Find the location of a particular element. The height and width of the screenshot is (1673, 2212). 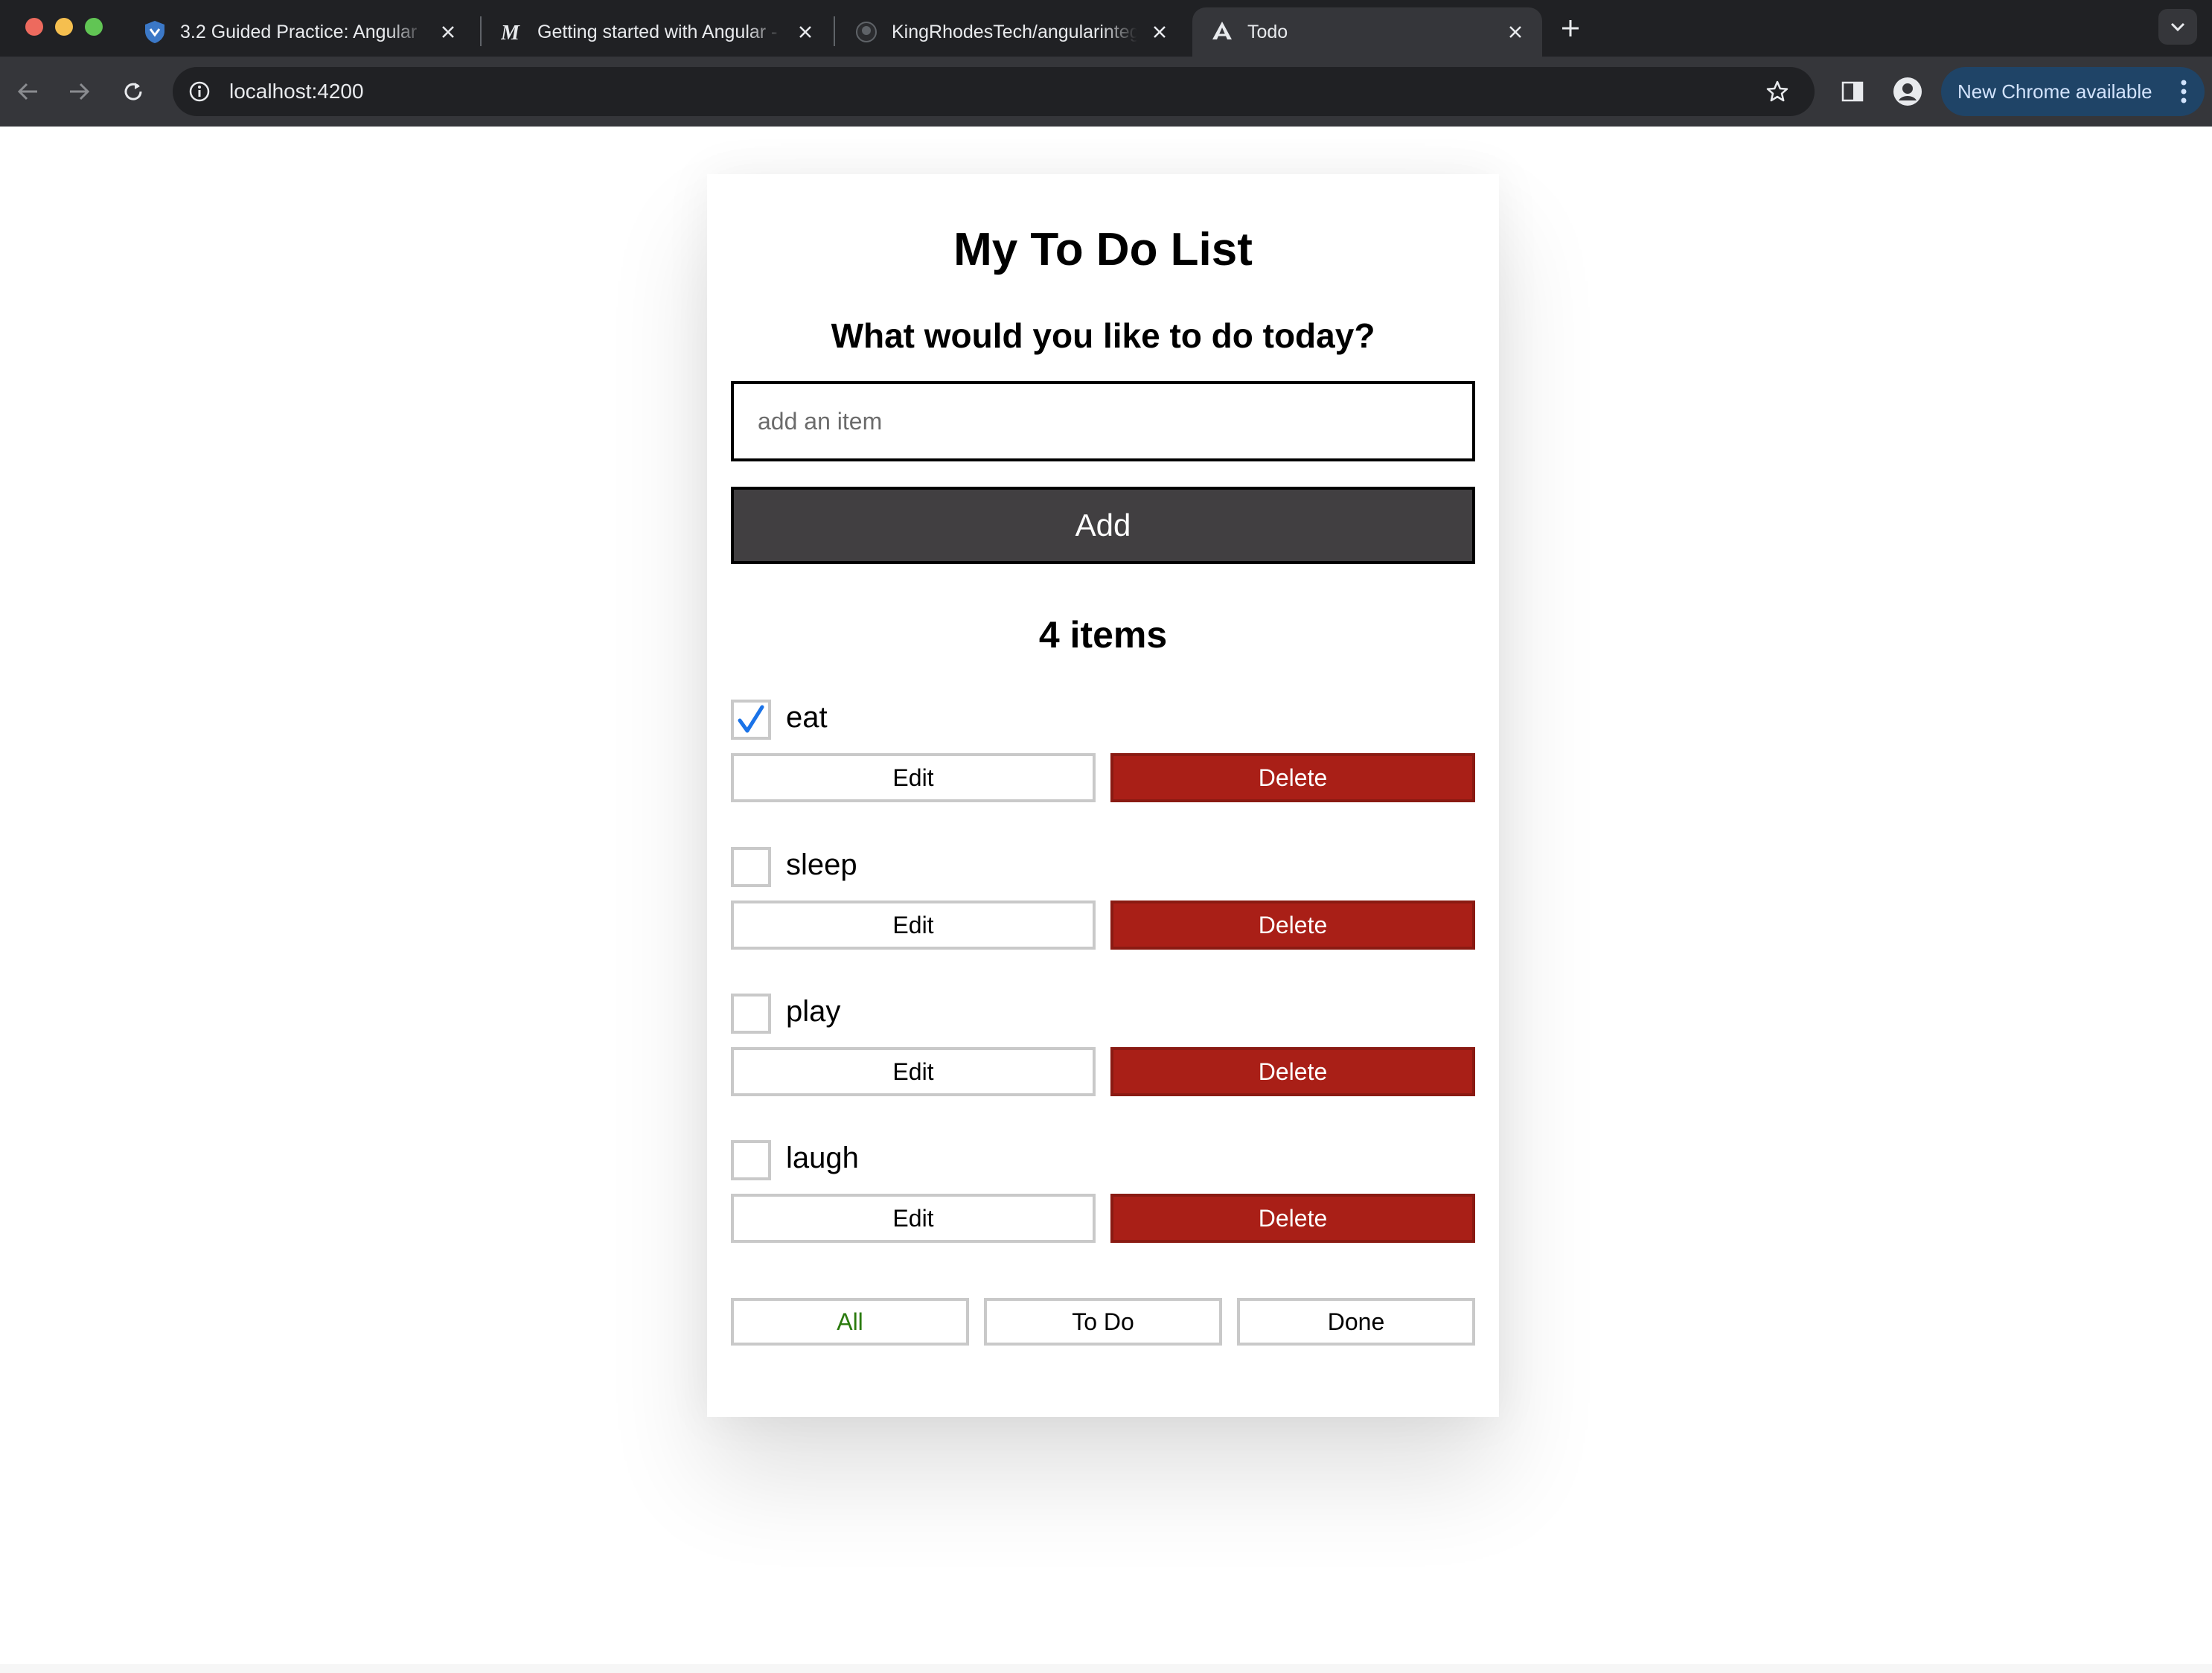

new-item-input is located at coordinates (1103, 421).